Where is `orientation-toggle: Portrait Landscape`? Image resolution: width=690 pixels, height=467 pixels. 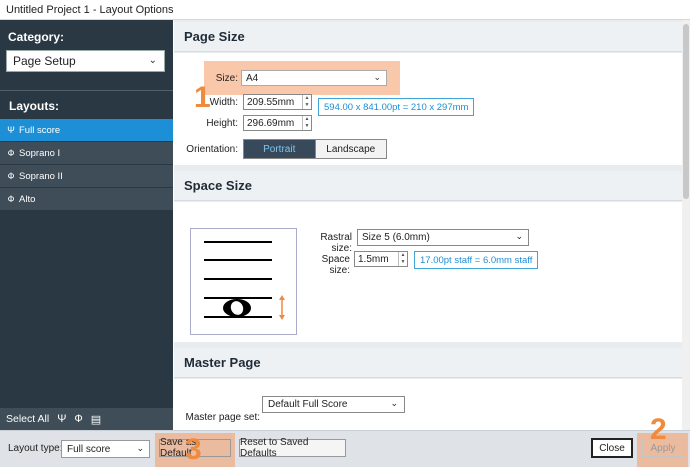
orientation-toggle: Portrait Landscape is located at coordinates (315, 149).